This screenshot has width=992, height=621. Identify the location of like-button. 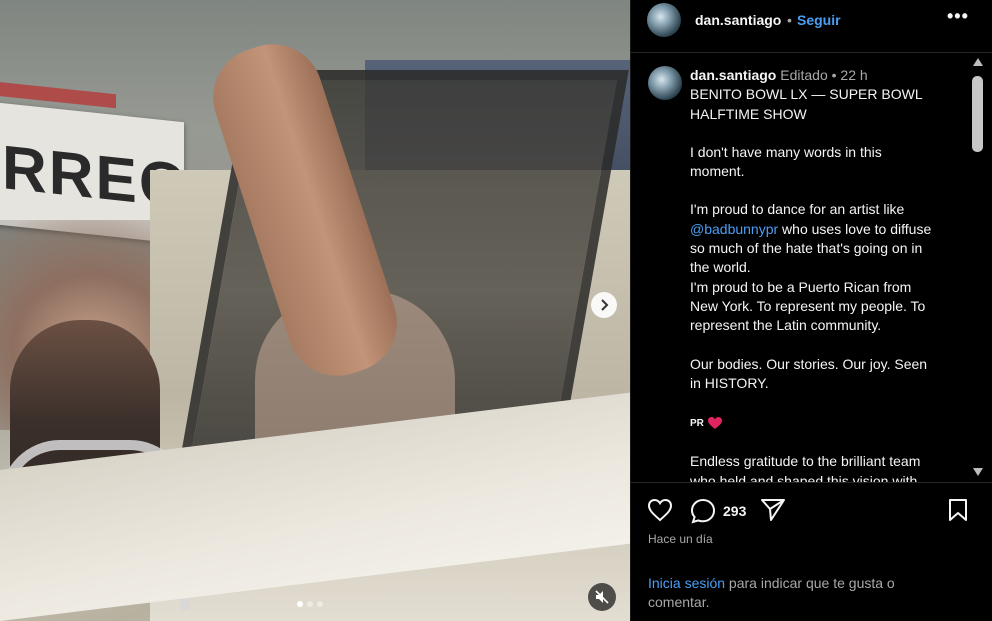
(660, 512).